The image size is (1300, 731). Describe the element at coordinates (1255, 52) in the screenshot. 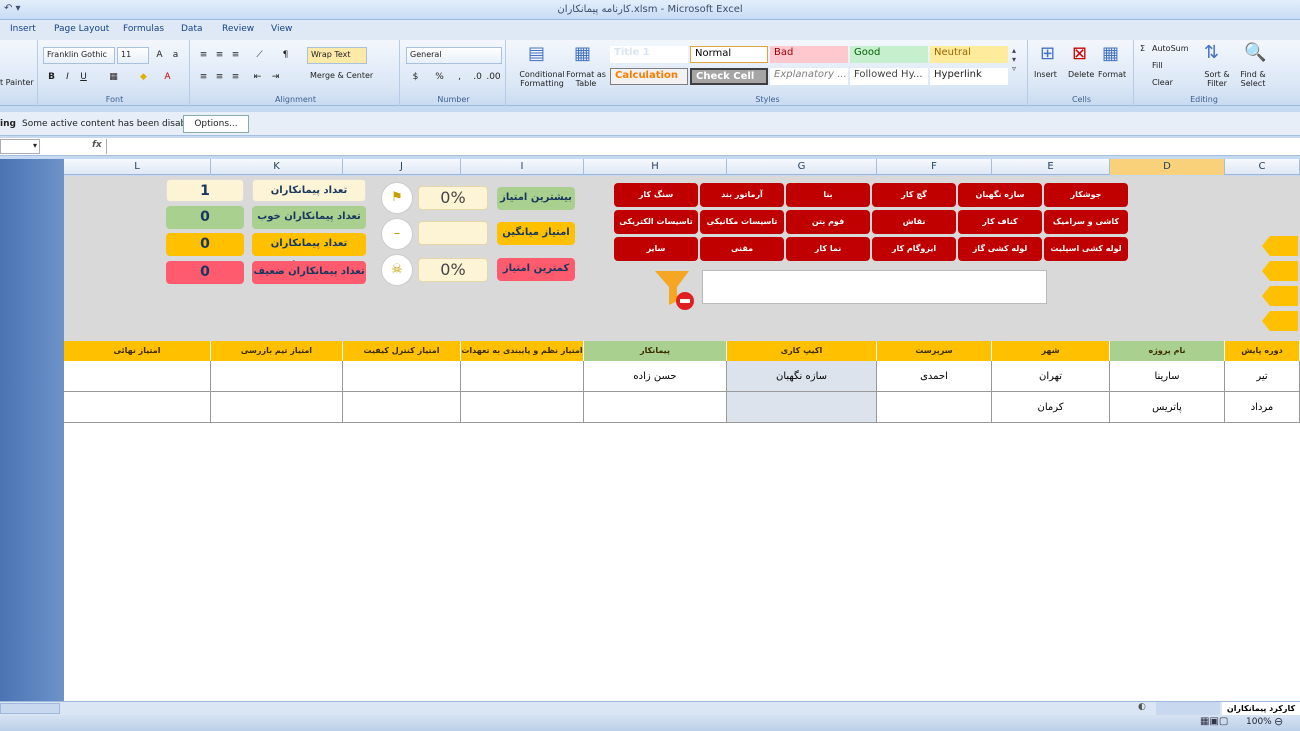

I see `find-select-icon: 🔍` at that location.